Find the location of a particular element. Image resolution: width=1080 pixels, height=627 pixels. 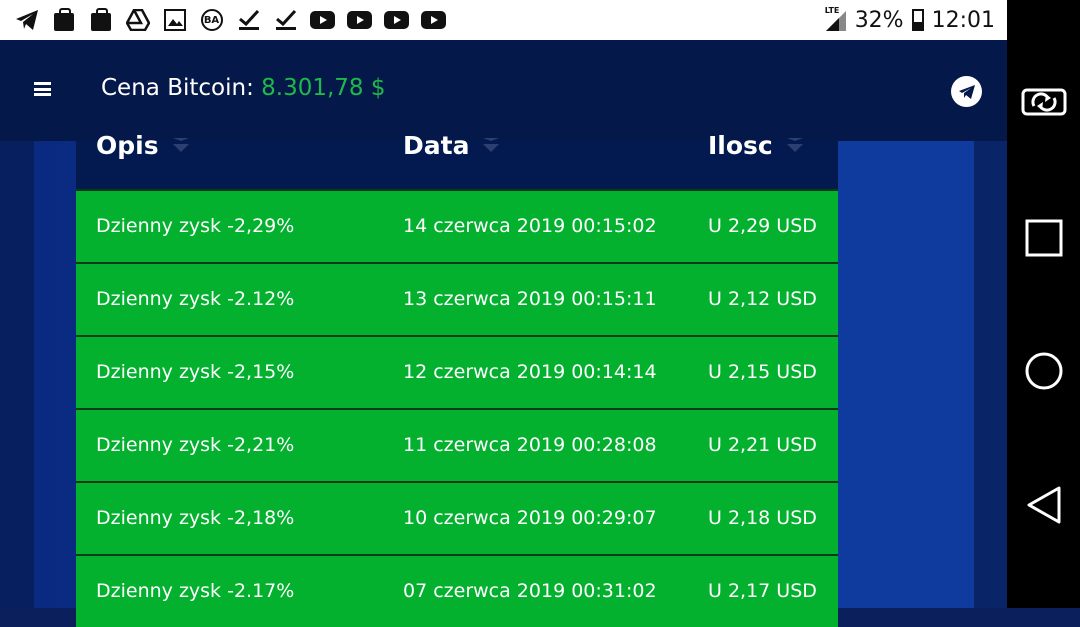

home-icon is located at coordinates (1043, 371).